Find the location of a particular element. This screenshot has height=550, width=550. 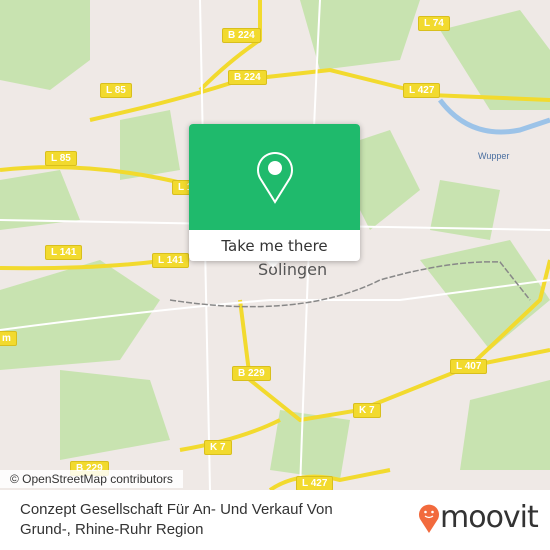

road-label: m is located at coordinates (8, 338).